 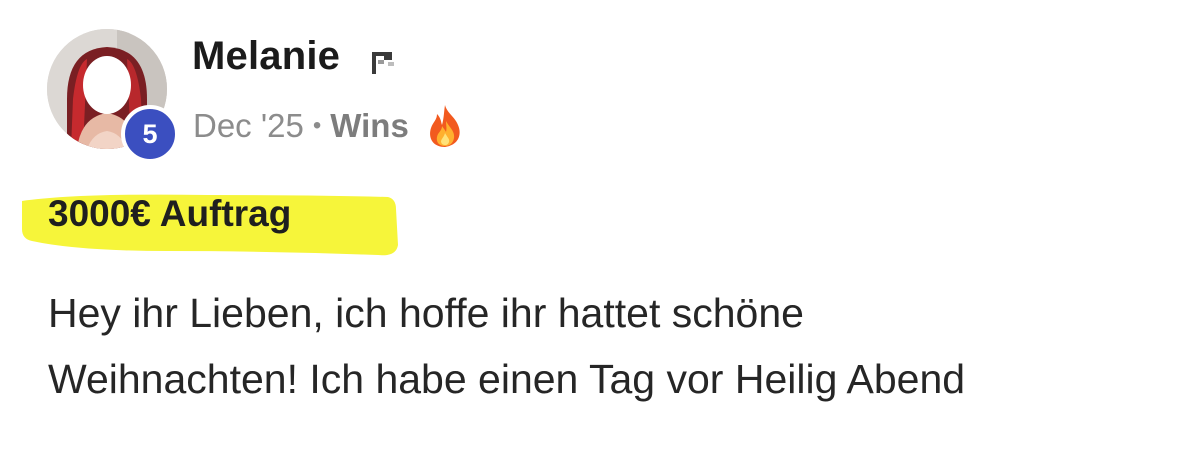 I want to click on level-badge: 5, so click(x=150, y=134).